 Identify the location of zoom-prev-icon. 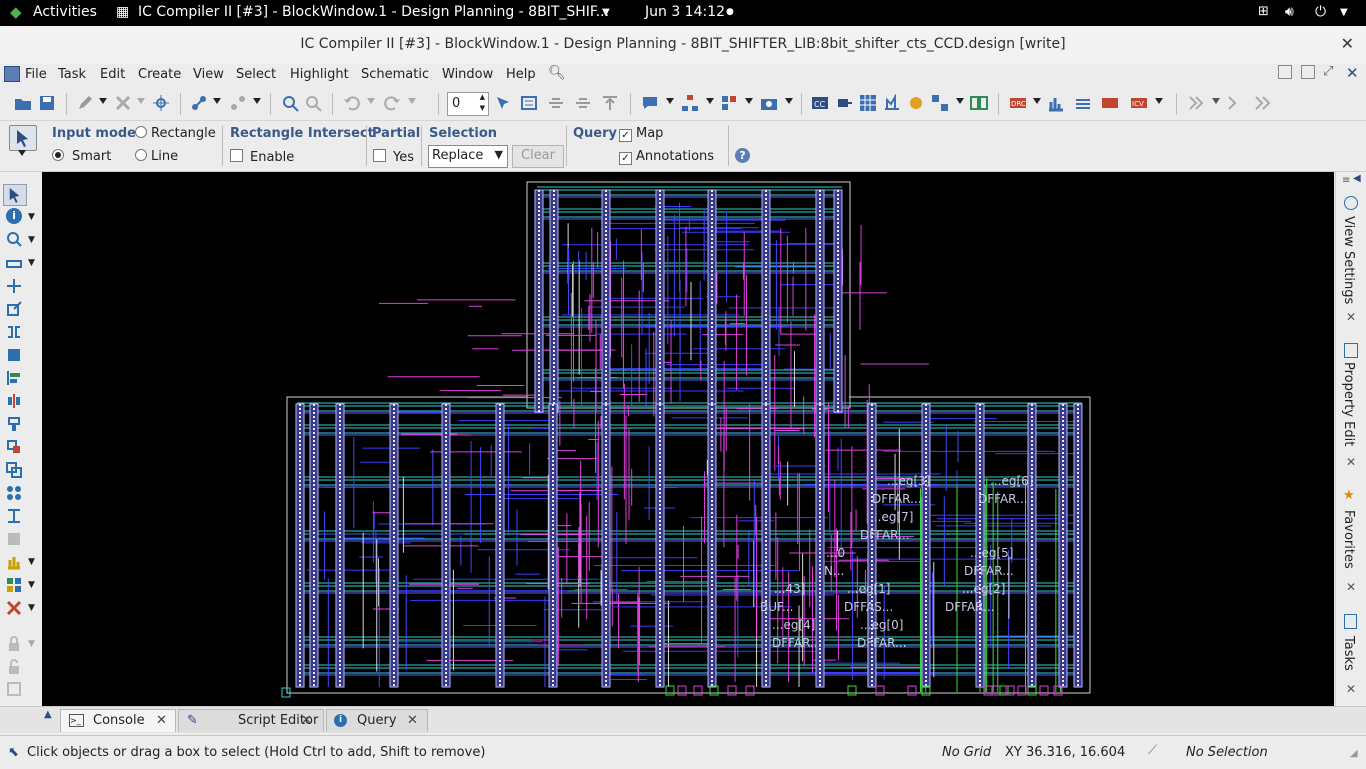
(313, 103).